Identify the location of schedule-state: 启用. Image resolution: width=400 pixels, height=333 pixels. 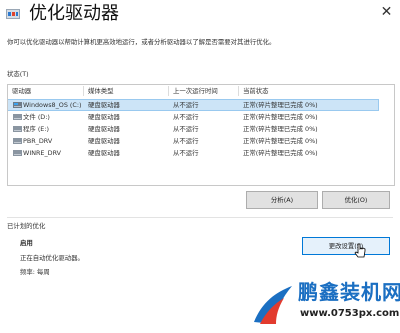
(26, 243).